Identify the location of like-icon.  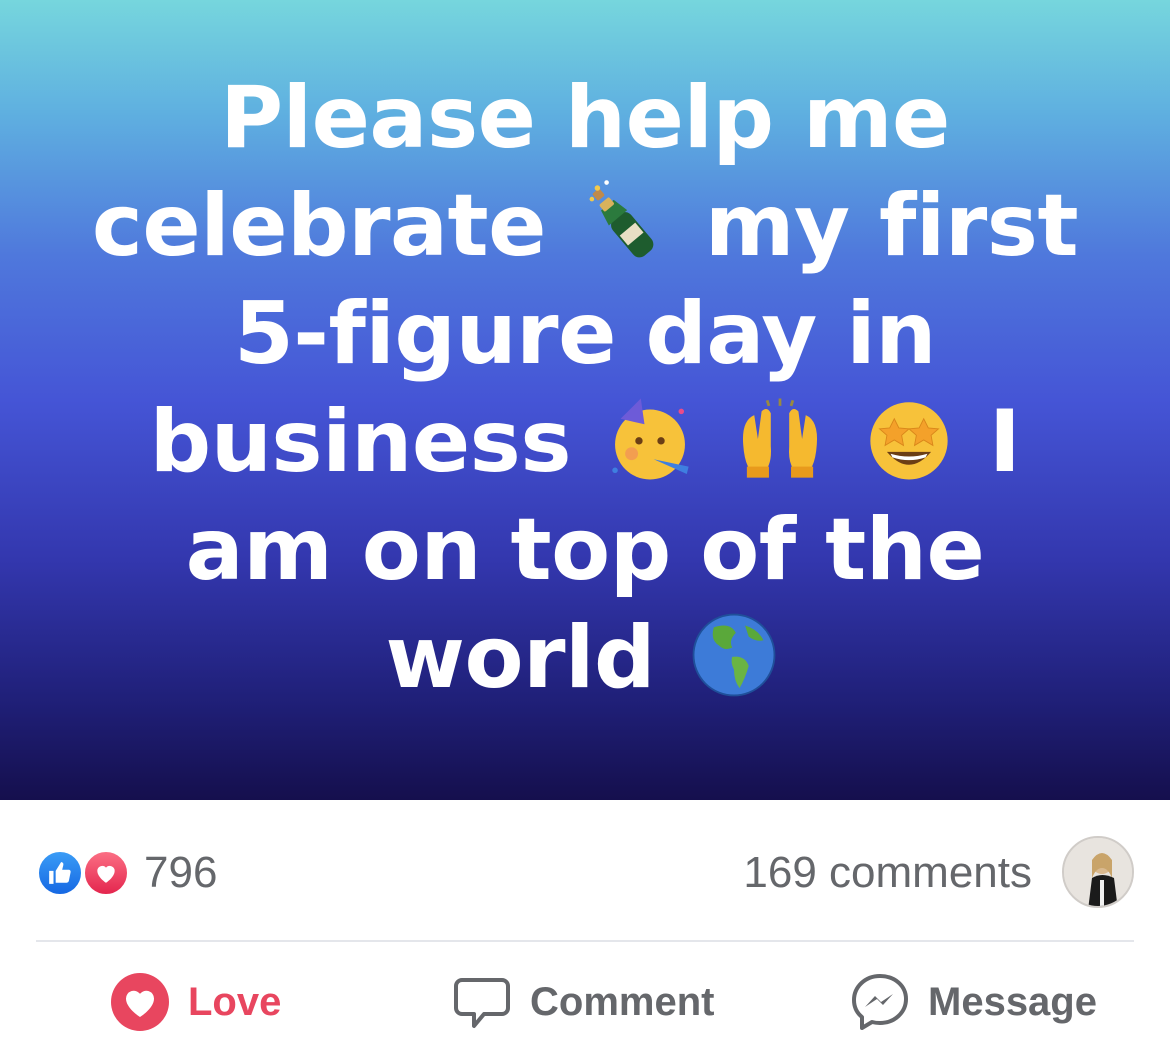
(60, 873).